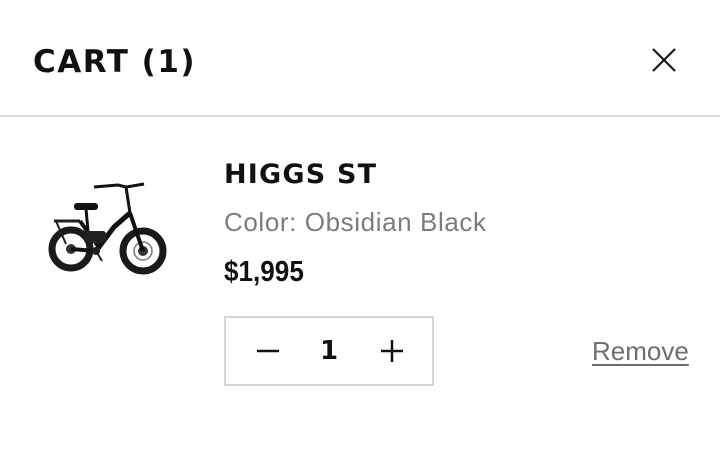  I want to click on close-button, so click(664, 60).